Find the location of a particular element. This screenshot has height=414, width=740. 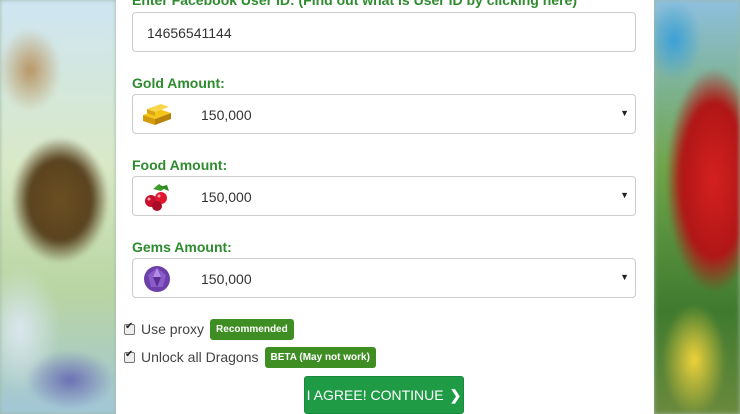

gems-amount-label: Gems Amount: is located at coordinates (182, 247).